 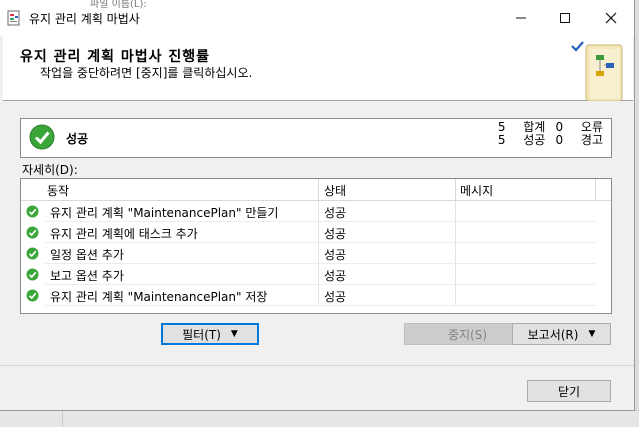 I want to click on details-label: 자세히(D):, so click(x=50, y=170).